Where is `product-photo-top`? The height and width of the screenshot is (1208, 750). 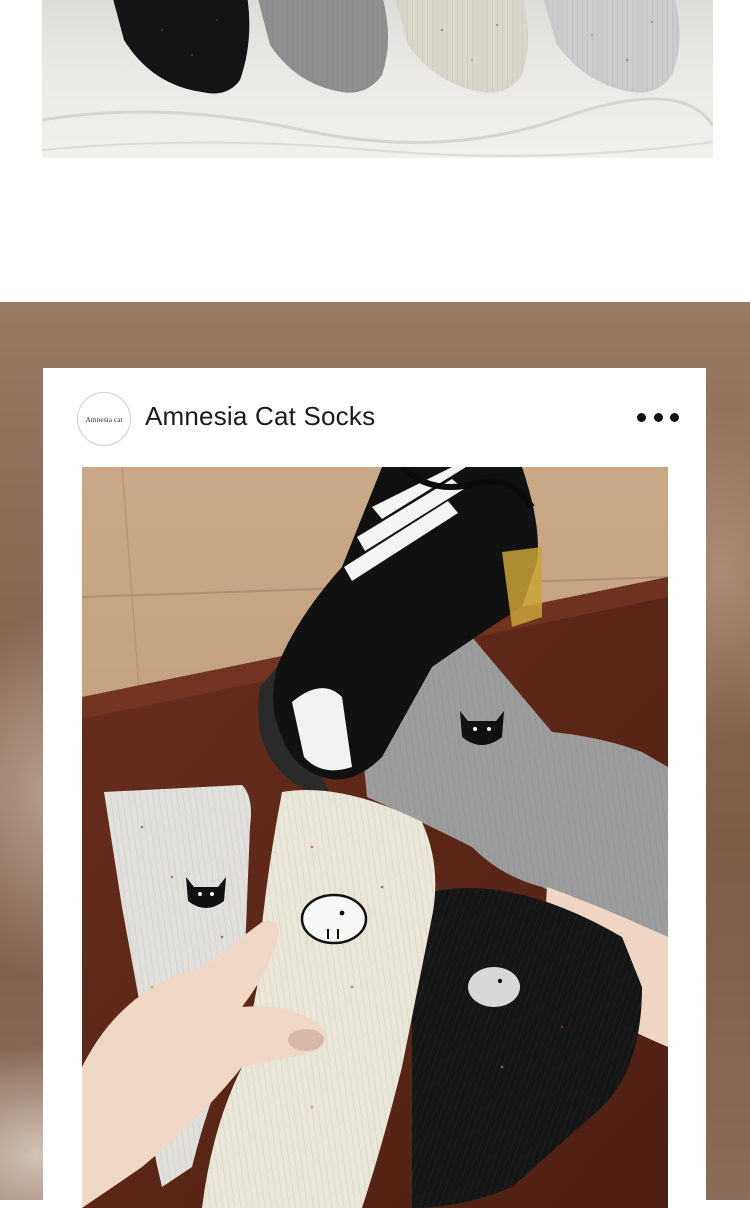 product-photo-top is located at coordinates (377, 79).